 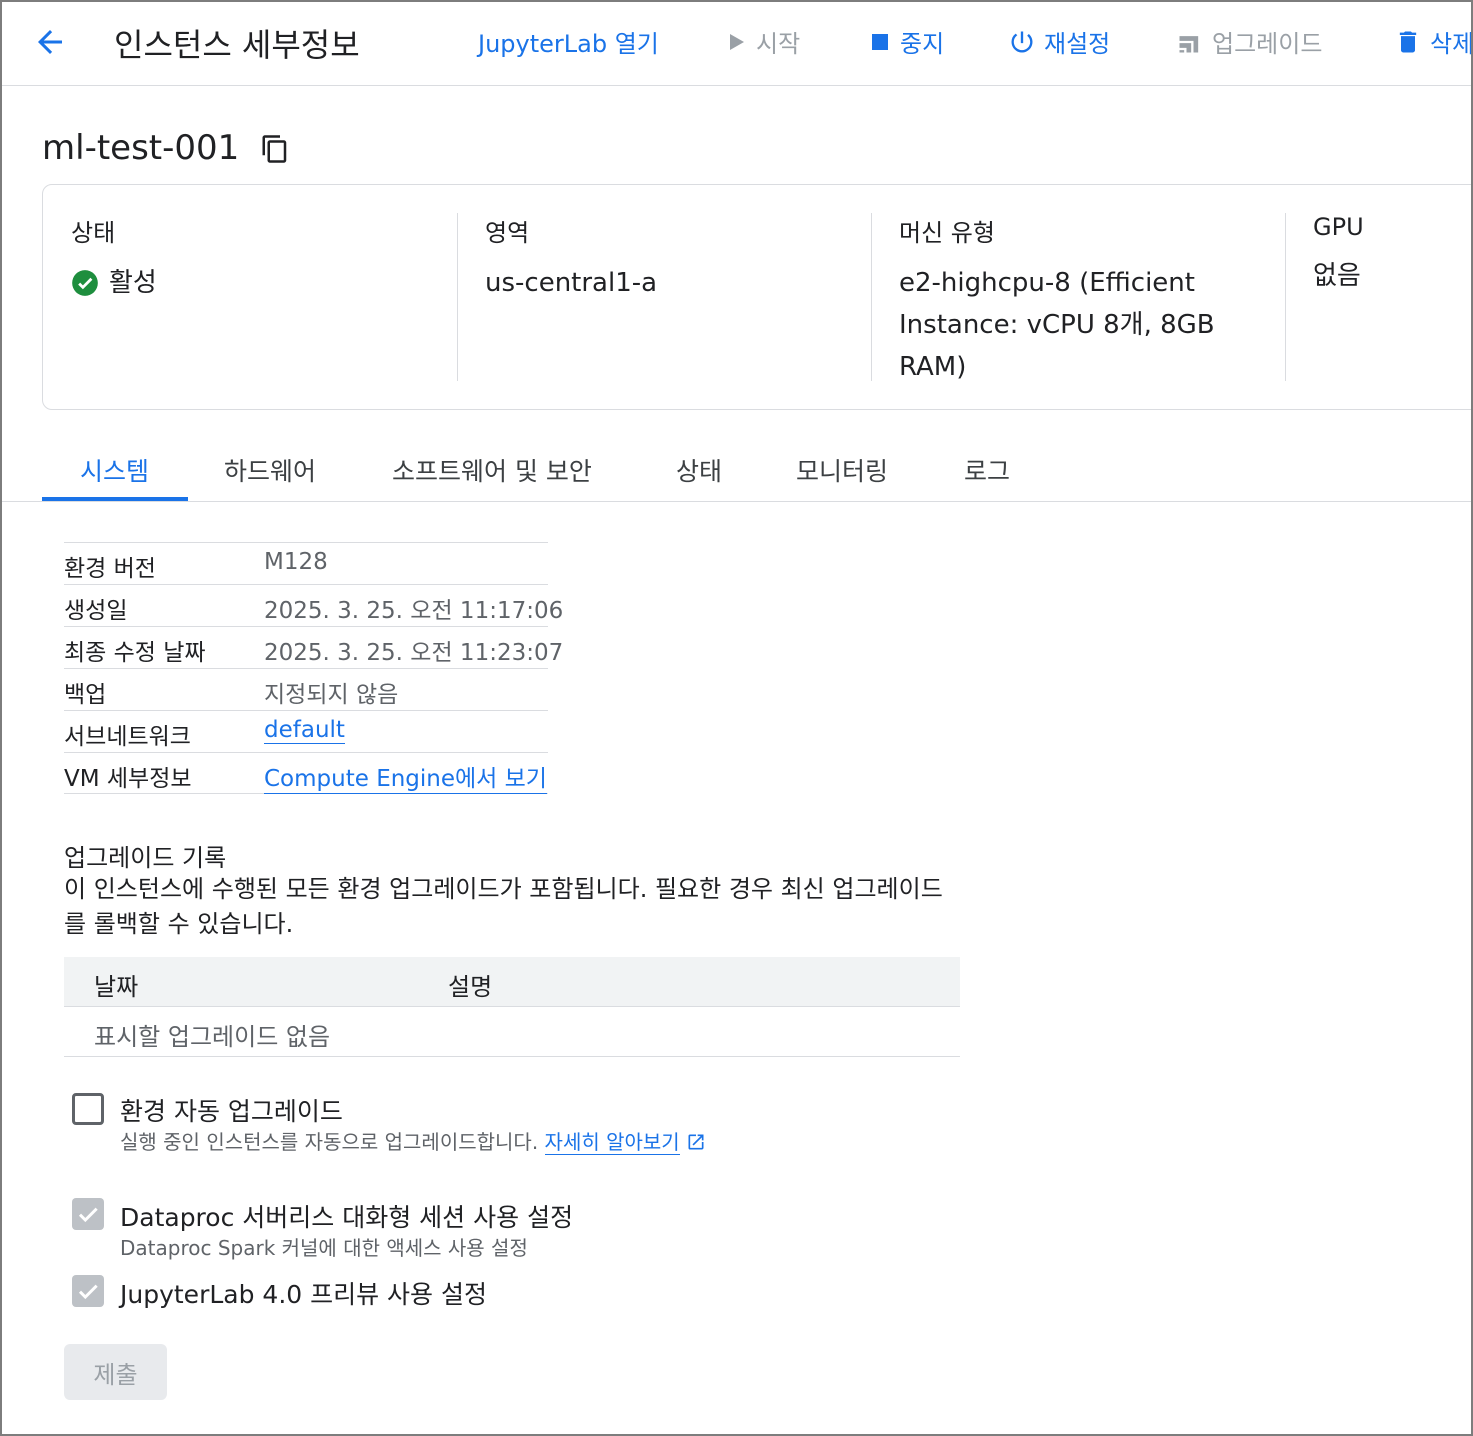 I want to click on start-label: 시작, so click(x=778, y=44).